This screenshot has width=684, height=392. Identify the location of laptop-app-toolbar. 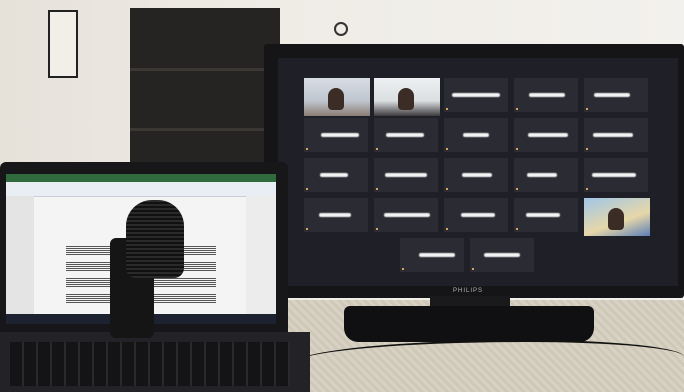
(141, 178).